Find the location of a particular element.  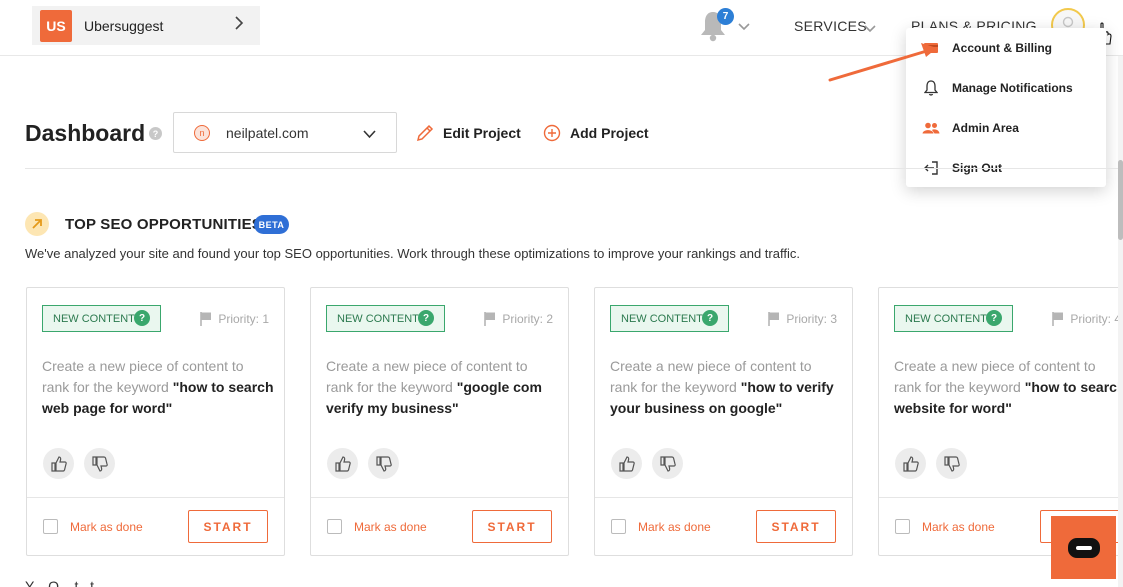

menu-item-label: Manage Notifications is located at coordinates (1012, 88).